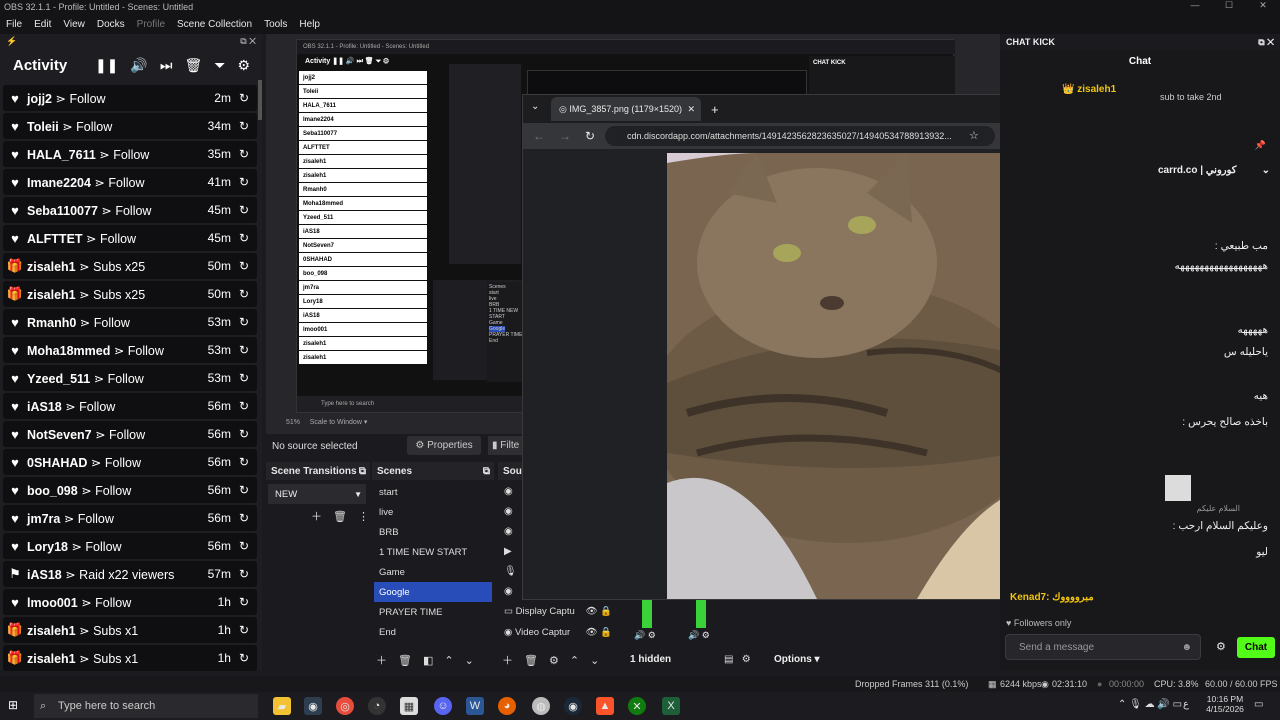 This screenshot has width=1280, height=720. Describe the element at coordinates (409, 706) in the screenshot. I see `calculator-icon: ▦` at that location.